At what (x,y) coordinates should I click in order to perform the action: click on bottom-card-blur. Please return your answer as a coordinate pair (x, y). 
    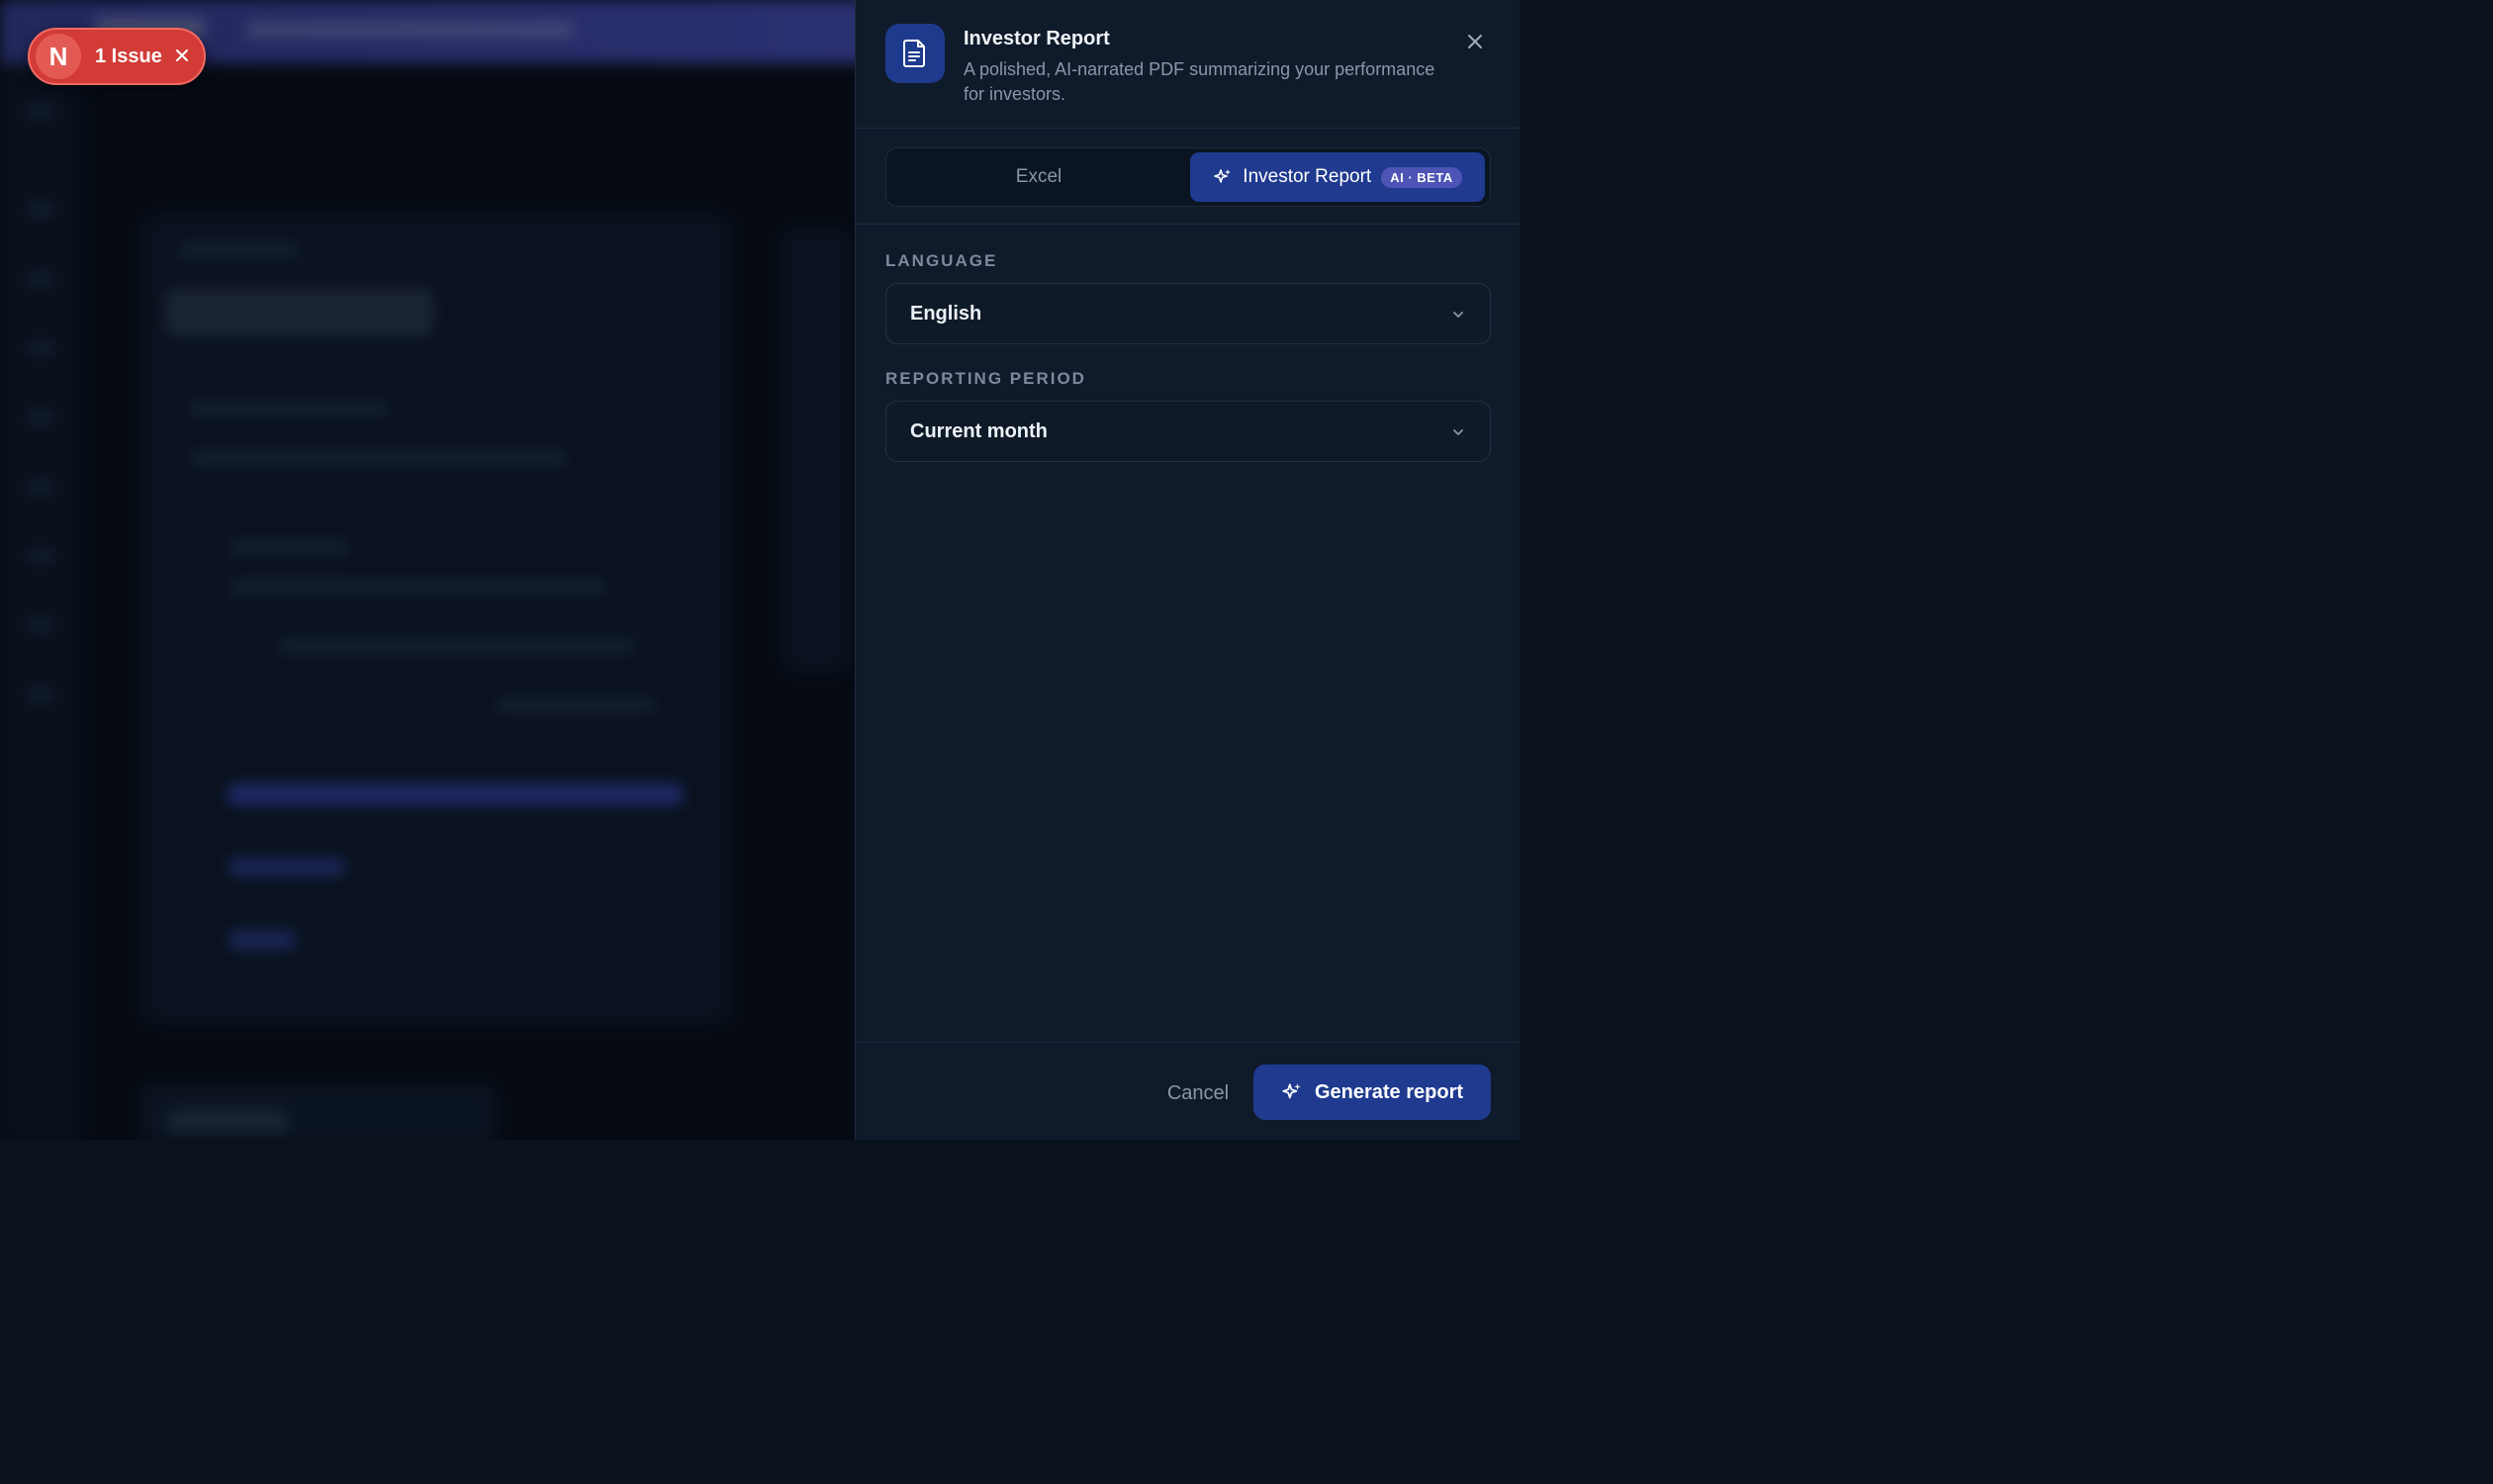
    Looking at the image, I should click on (318, 1112).